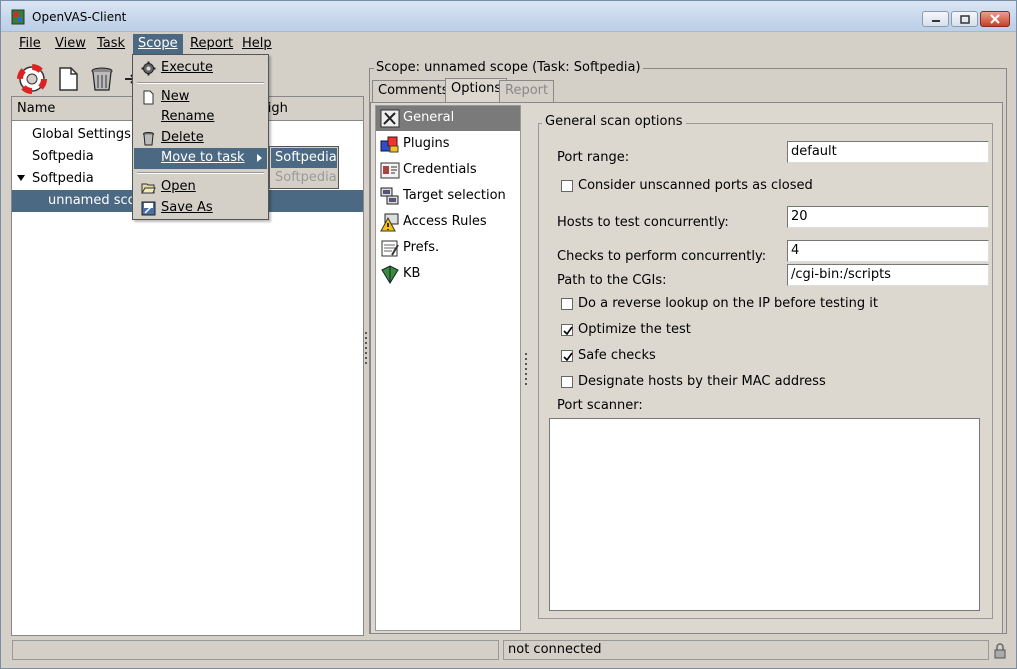  What do you see at coordinates (662, 256) in the screenshot?
I see `checks-concurrent-label: Checks to perform concurrently:` at bounding box center [662, 256].